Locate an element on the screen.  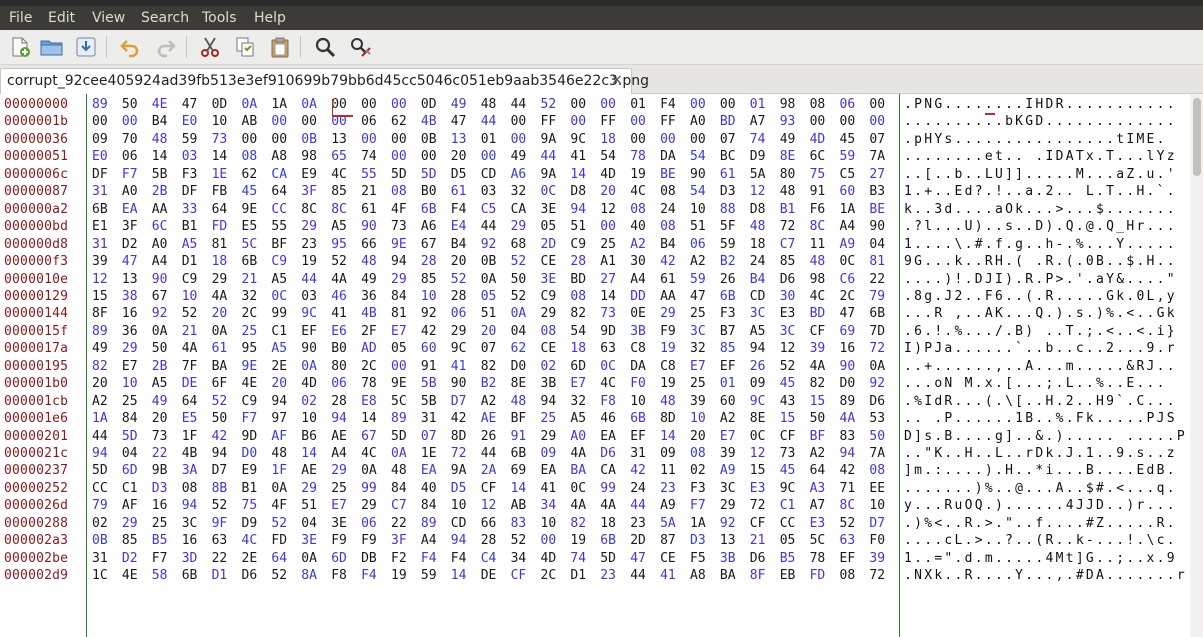
hex-byte: 9C is located at coordinates (759, 401).